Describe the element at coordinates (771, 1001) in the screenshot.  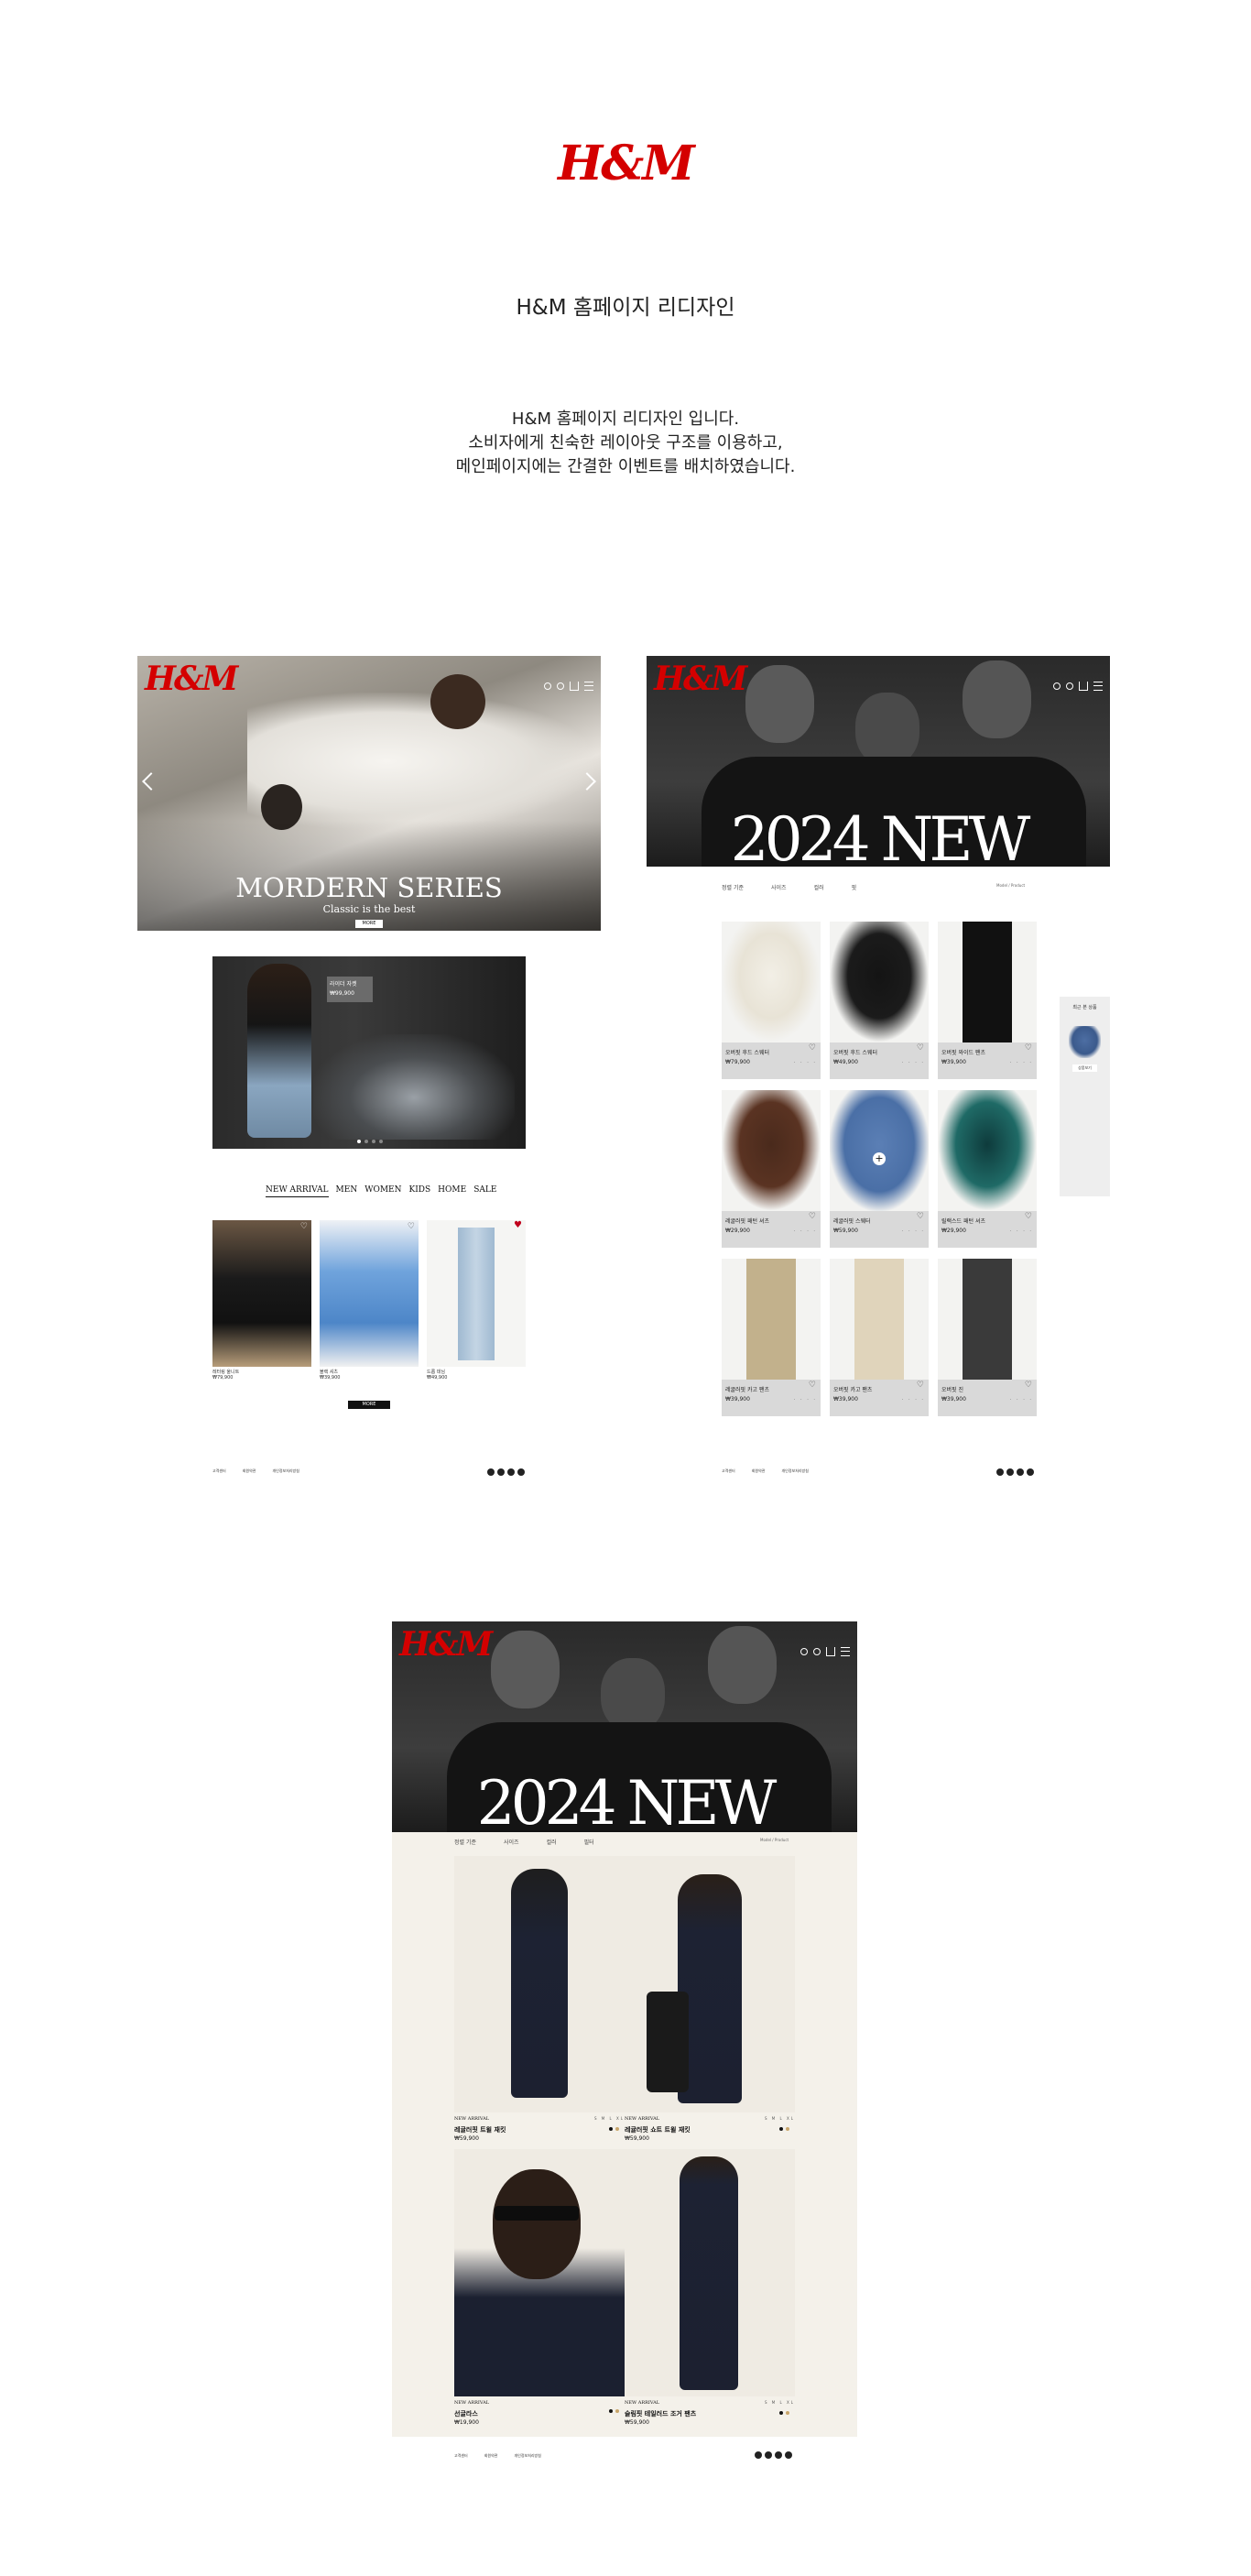
I see `product-card: ♡ 오버핏 후드 스웨터 ₩79,900 · · · ·` at that location.